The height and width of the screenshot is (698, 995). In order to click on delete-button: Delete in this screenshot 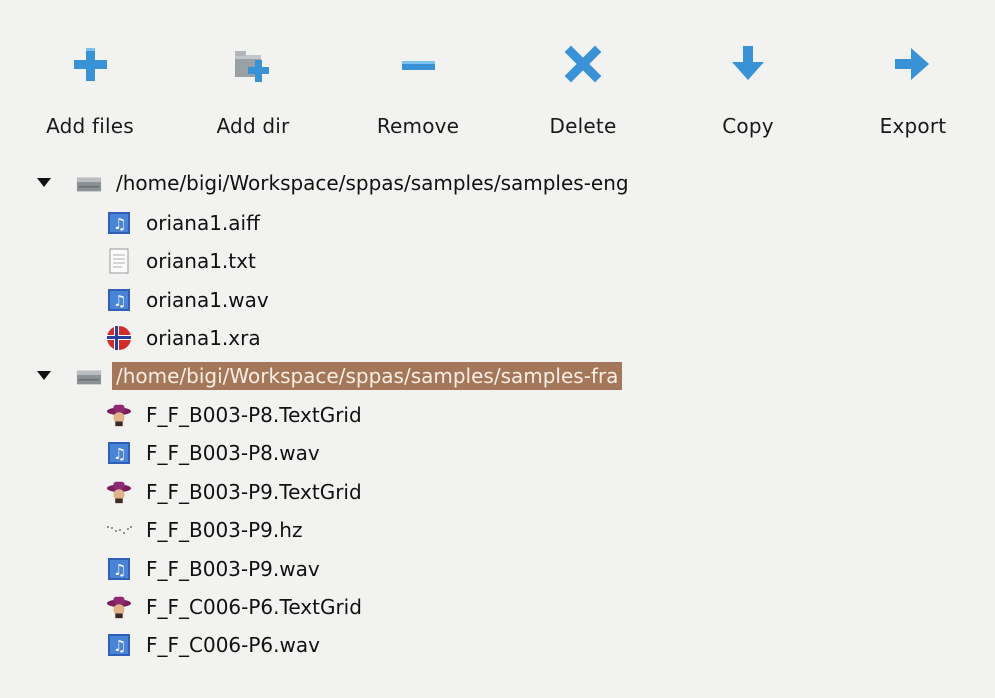, I will do `click(583, 93)`.